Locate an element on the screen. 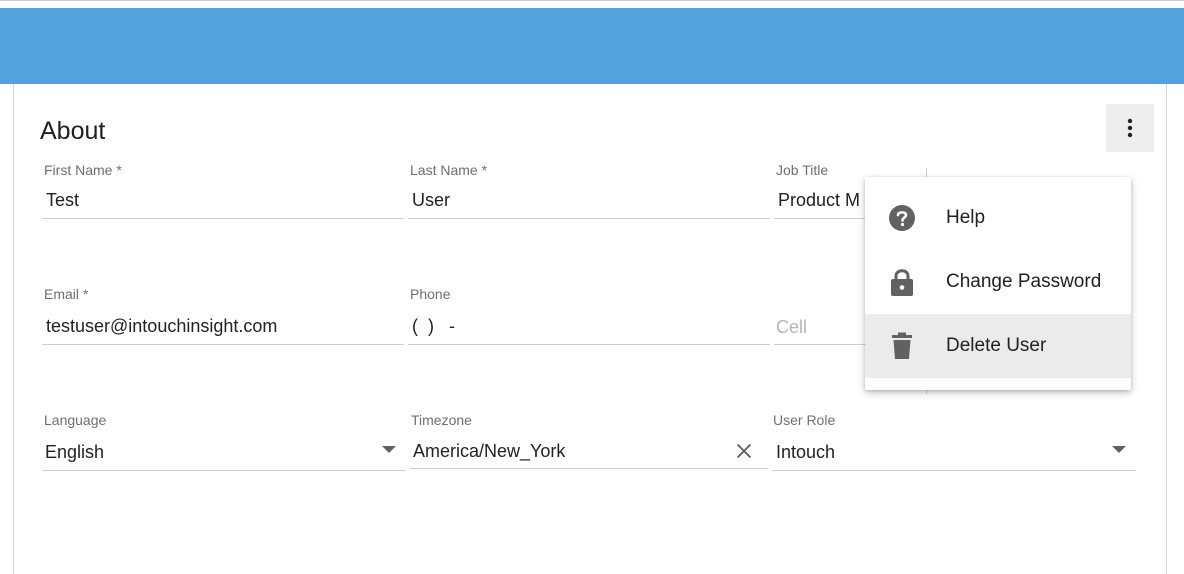  first-name-label: First Name * is located at coordinates (83, 170).